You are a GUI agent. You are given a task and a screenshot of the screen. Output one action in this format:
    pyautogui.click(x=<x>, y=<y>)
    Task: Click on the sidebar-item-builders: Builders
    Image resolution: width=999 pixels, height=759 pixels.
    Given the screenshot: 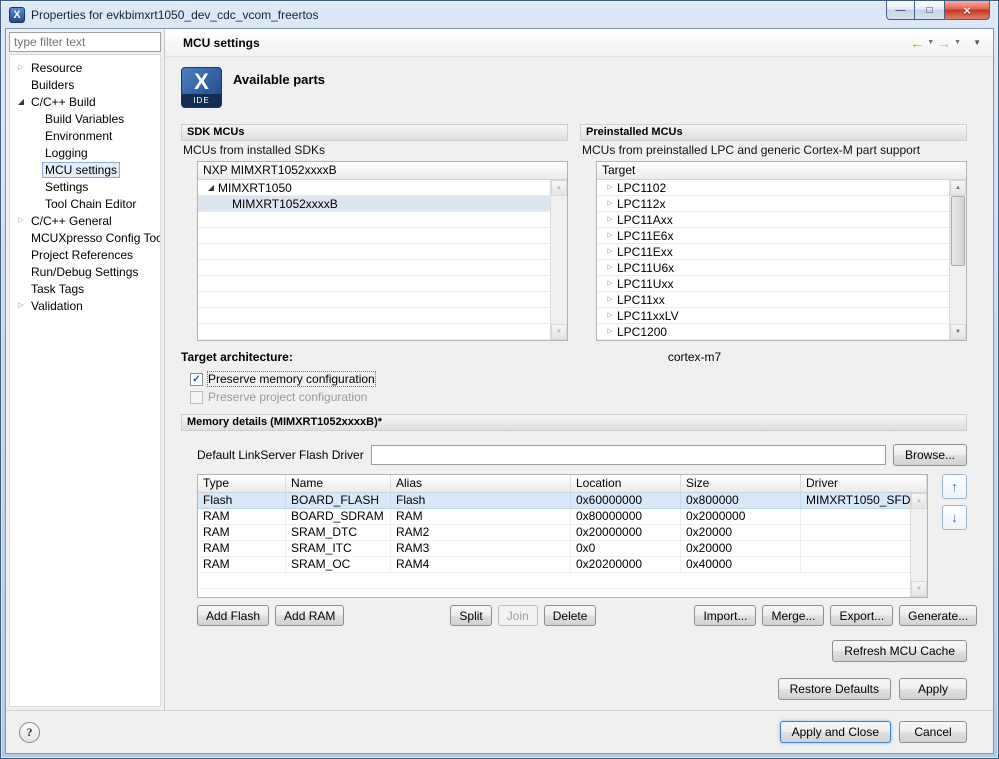 What is the action you would take?
    pyautogui.click(x=85, y=84)
    